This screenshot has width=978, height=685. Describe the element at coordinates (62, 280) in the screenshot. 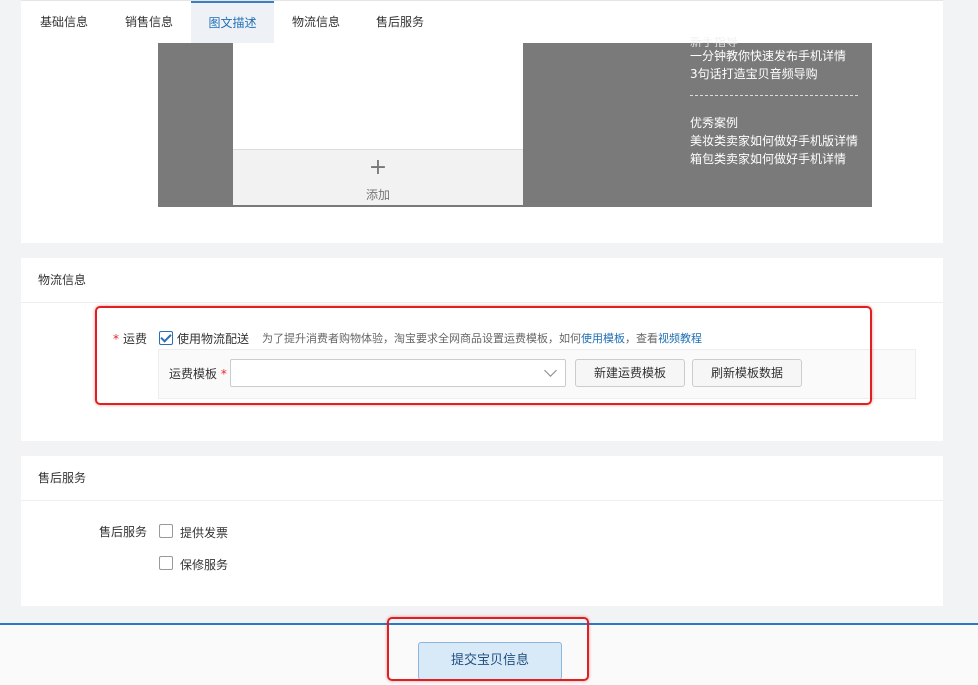

I see `section-title: 物流信息` at that location.